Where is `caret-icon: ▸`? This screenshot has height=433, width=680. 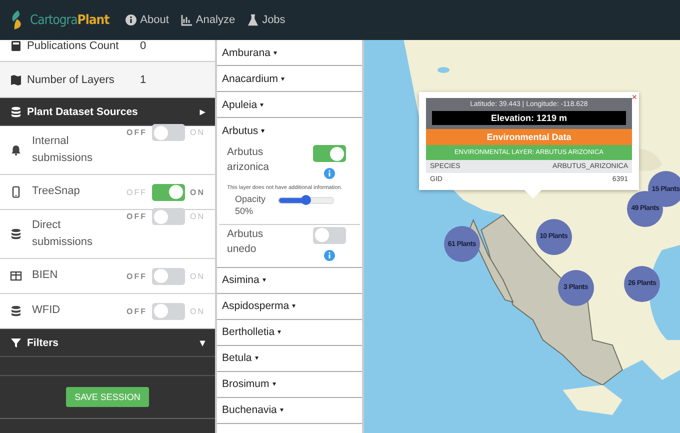
caret-icon: ▸ is located at coordinates (202, 112).